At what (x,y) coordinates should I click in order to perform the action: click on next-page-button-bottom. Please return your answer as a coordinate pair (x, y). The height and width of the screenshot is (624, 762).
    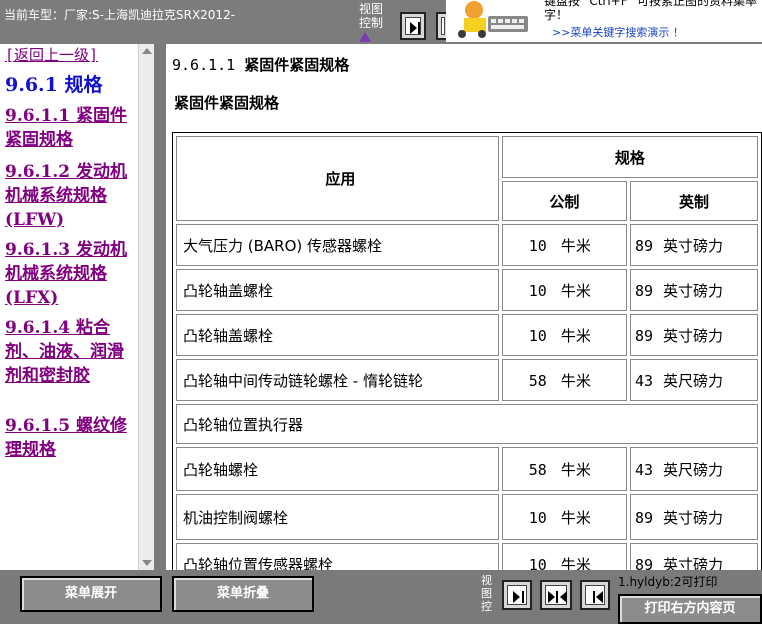
    Looking at the image, I should click on (517, 595).